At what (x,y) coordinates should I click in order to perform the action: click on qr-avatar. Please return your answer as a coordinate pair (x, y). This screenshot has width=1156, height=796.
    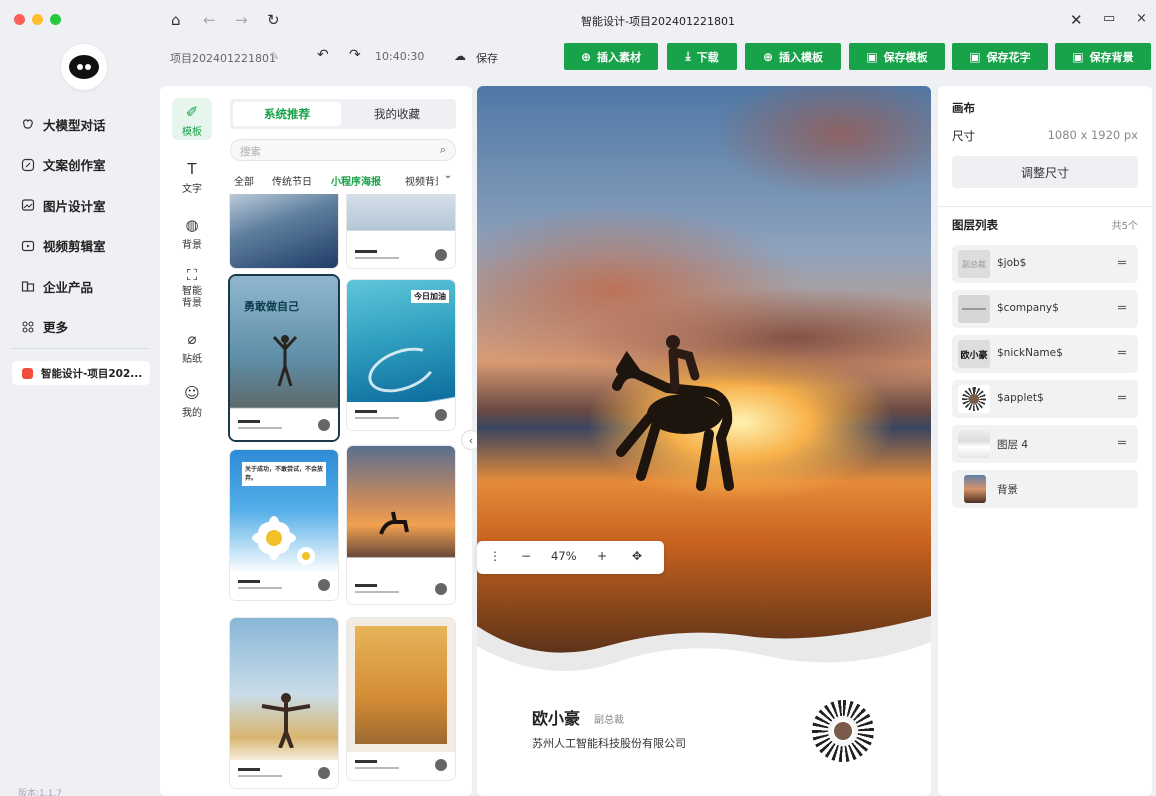
    Looking at the image, I should click on (843, 731).